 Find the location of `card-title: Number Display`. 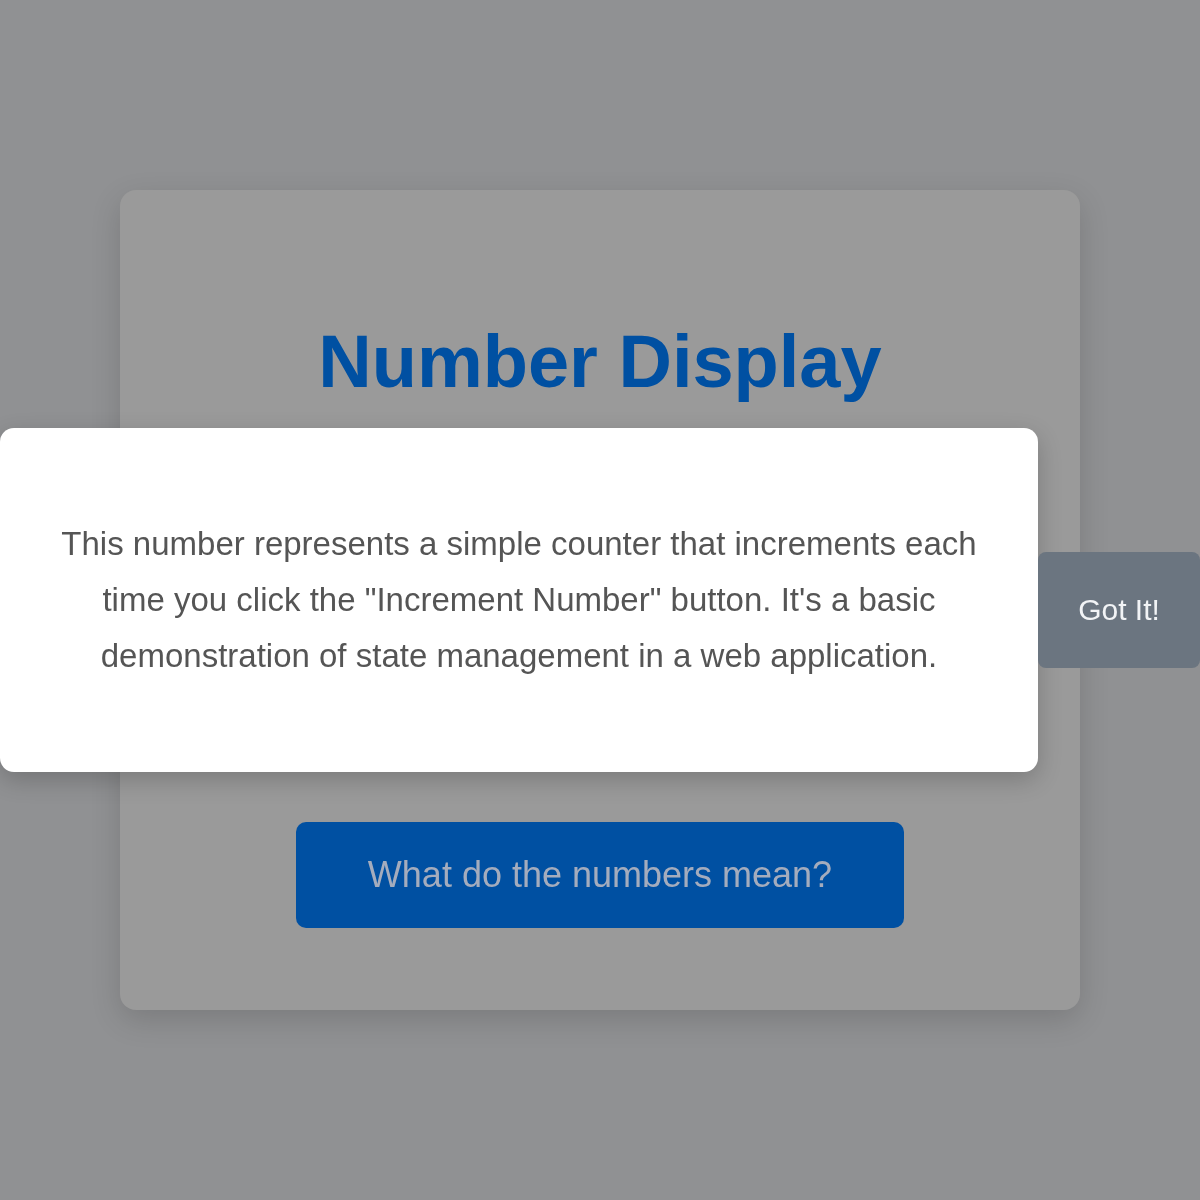

card-title: Number Display is located at coordinates (600, 362).